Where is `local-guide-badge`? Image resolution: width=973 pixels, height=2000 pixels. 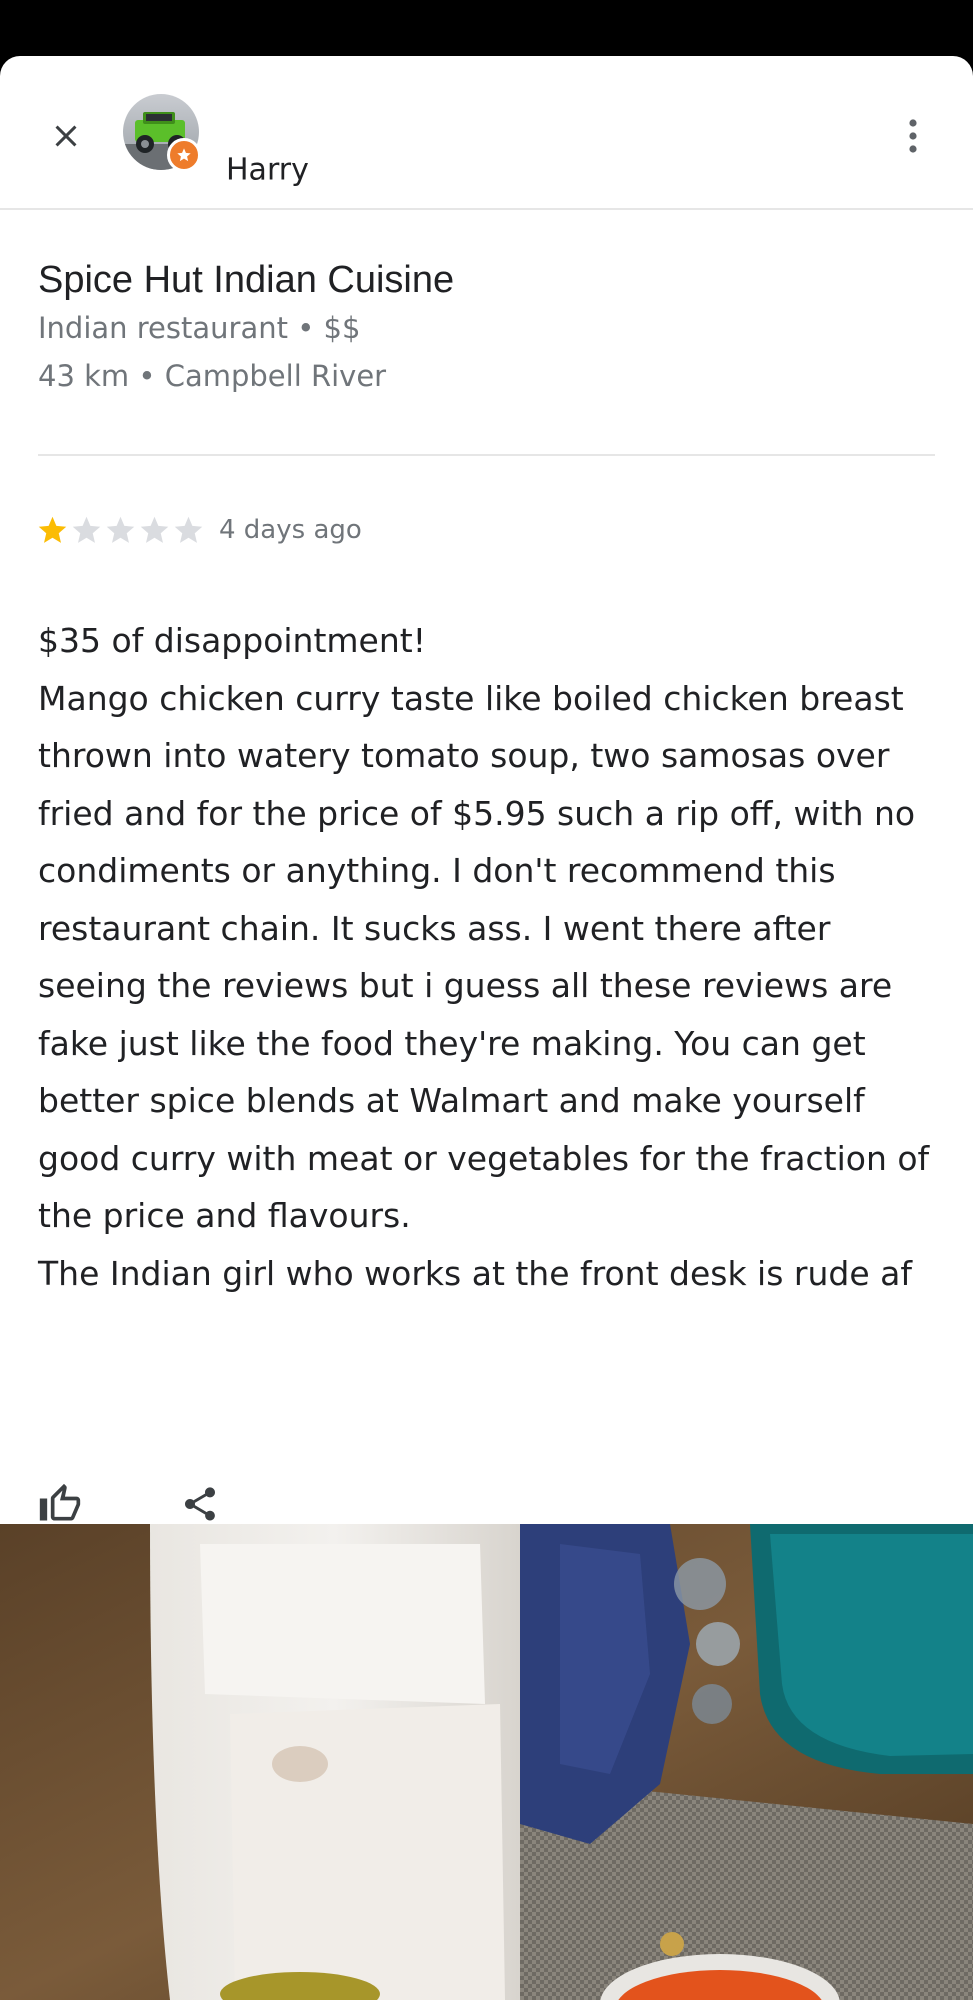
local-guide-badge is located at coordinates (184, 155).